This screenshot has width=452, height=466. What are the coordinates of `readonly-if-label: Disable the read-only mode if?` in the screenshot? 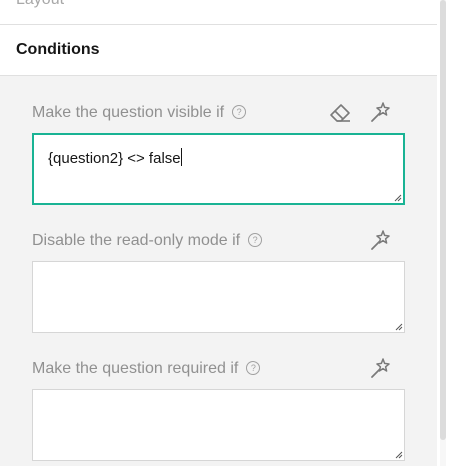 It's located at (147, 241).